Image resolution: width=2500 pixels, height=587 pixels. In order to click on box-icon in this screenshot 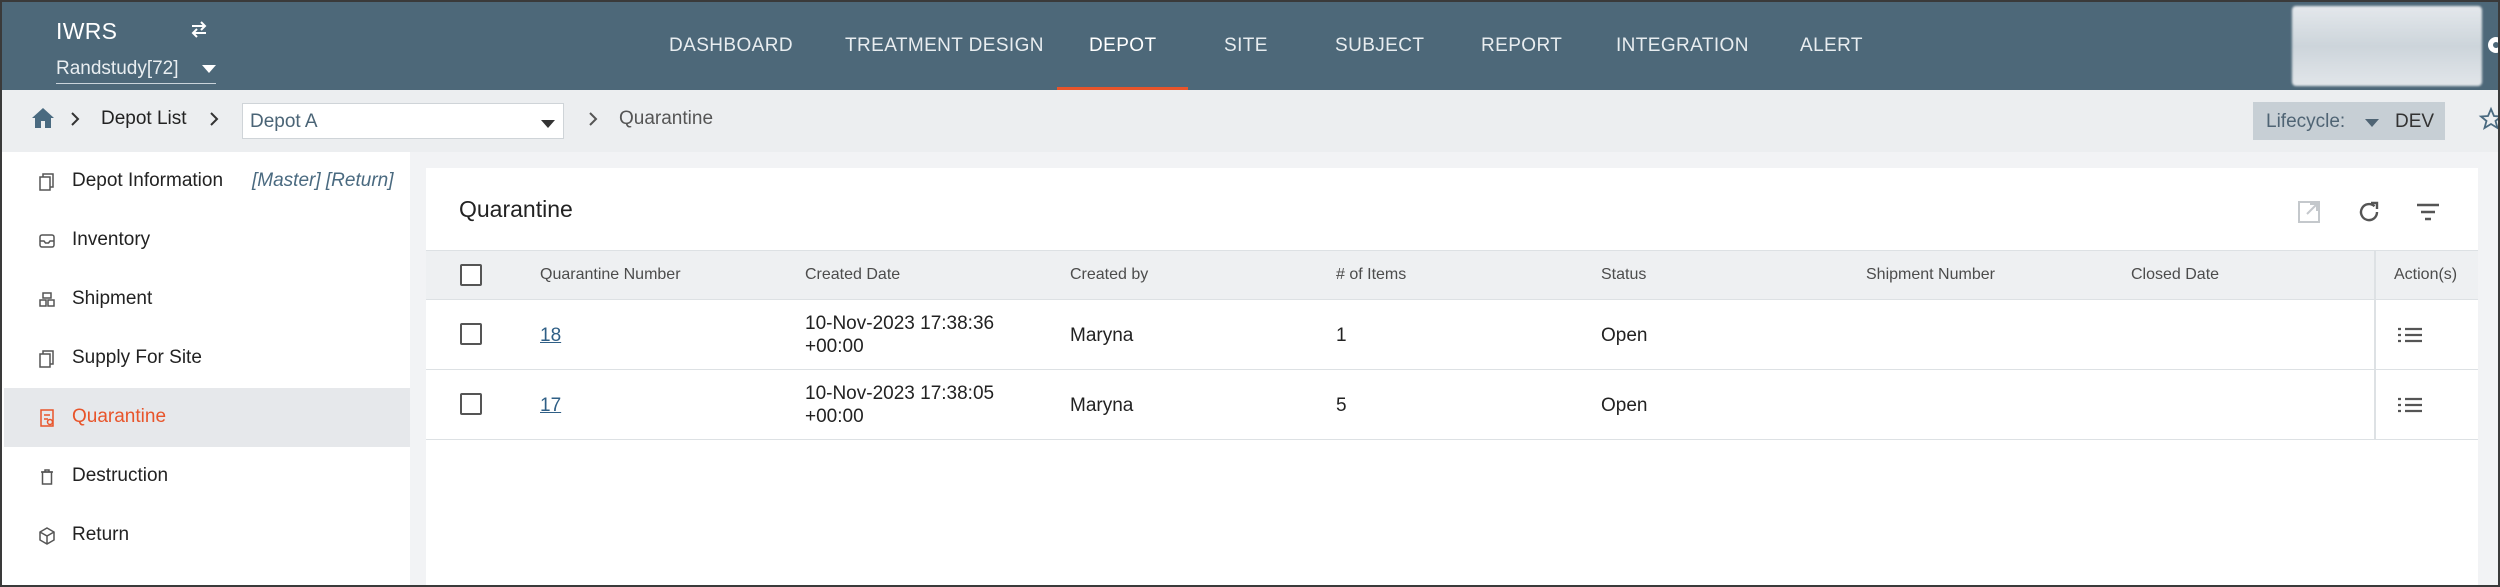, I will do `click(47, 536)`.